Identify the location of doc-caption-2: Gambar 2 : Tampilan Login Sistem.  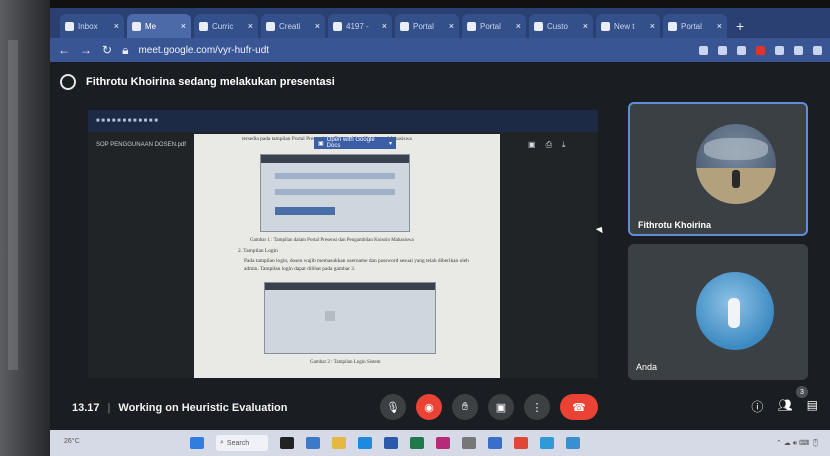
(345, 362).